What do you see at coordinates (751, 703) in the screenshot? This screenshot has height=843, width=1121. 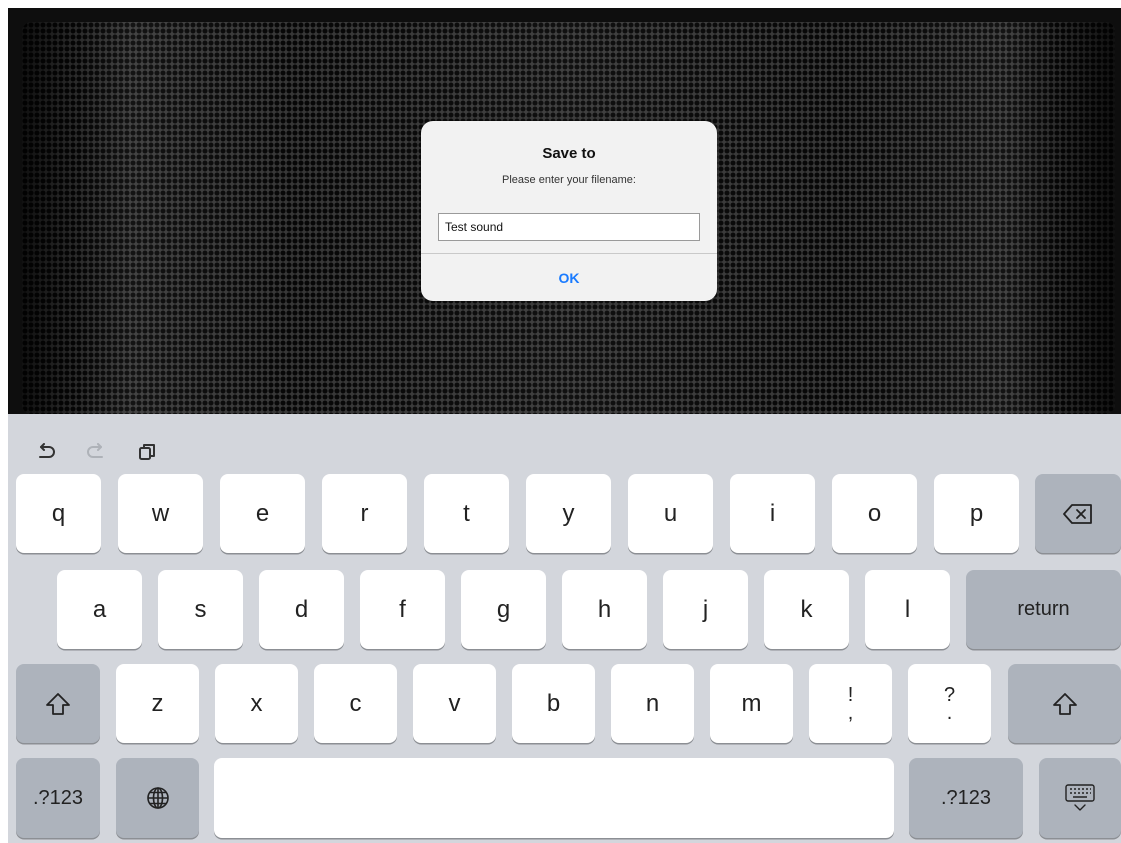 I see `key-m: m` at bounding box center [751, 703].